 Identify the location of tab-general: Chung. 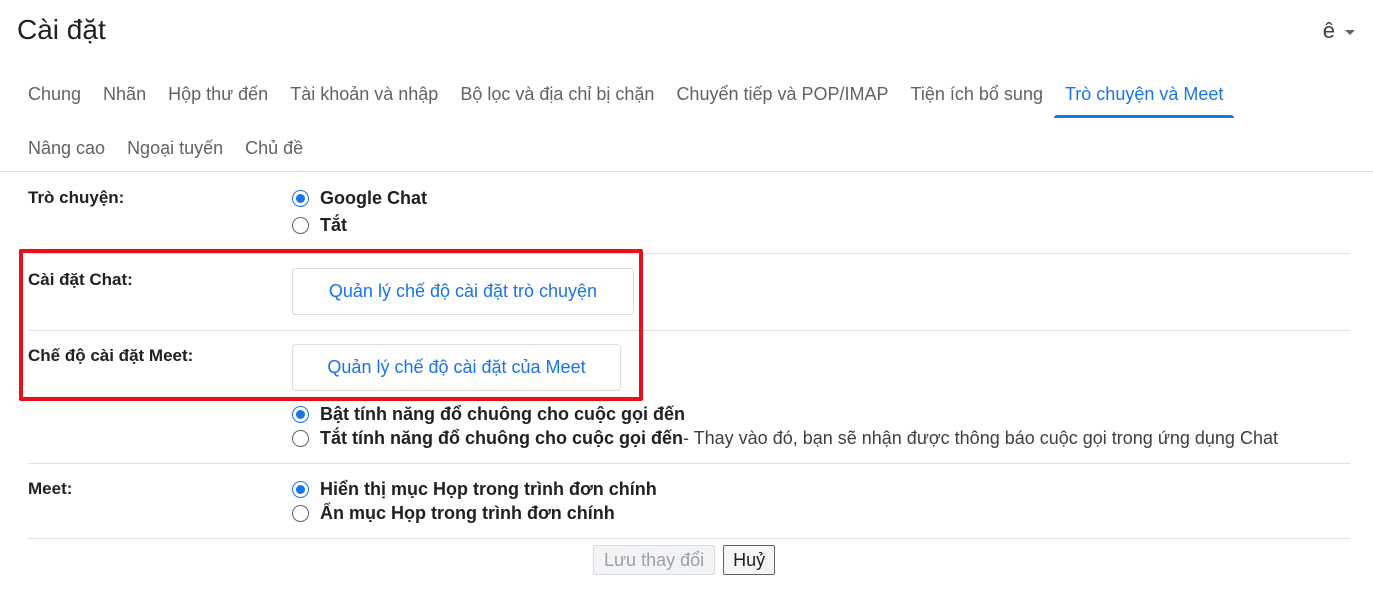
(54, 94).